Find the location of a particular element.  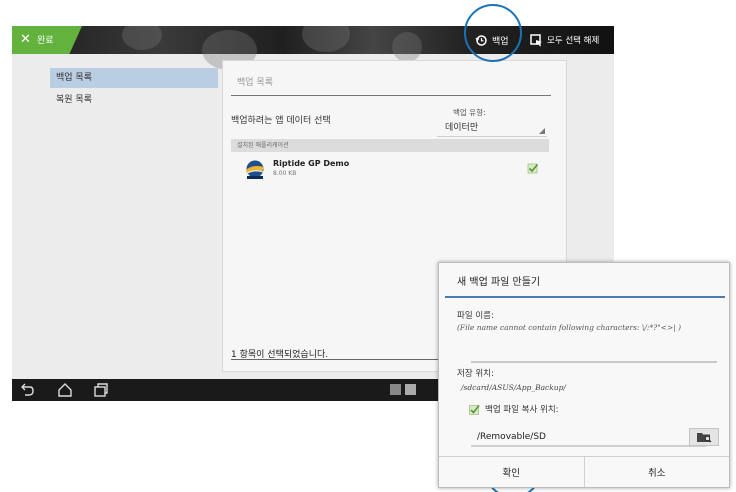

app-name: Riptide GP Demo is located at coordinates (311, 163).